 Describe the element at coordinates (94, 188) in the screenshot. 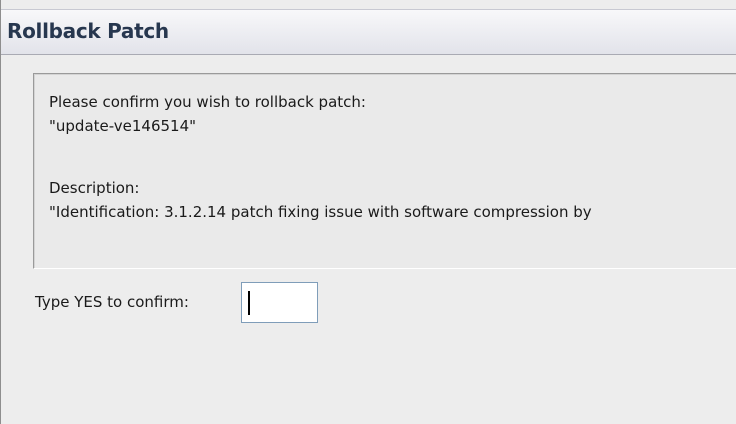

I see `description-label: Description:` at that location.